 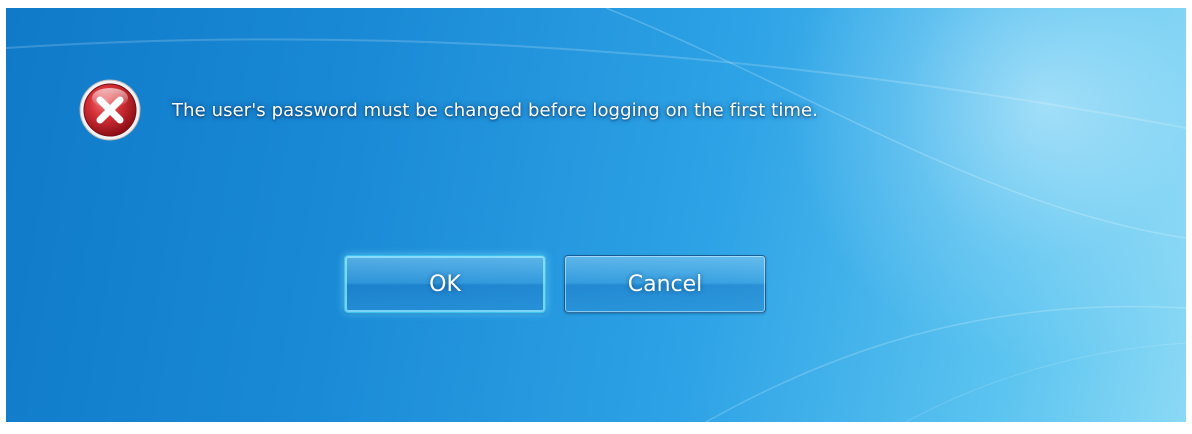 What do you see at coordinates (555, 284) in the screenshot?
I see `button-row: OK Cancel` at bounding box center [555, 284].